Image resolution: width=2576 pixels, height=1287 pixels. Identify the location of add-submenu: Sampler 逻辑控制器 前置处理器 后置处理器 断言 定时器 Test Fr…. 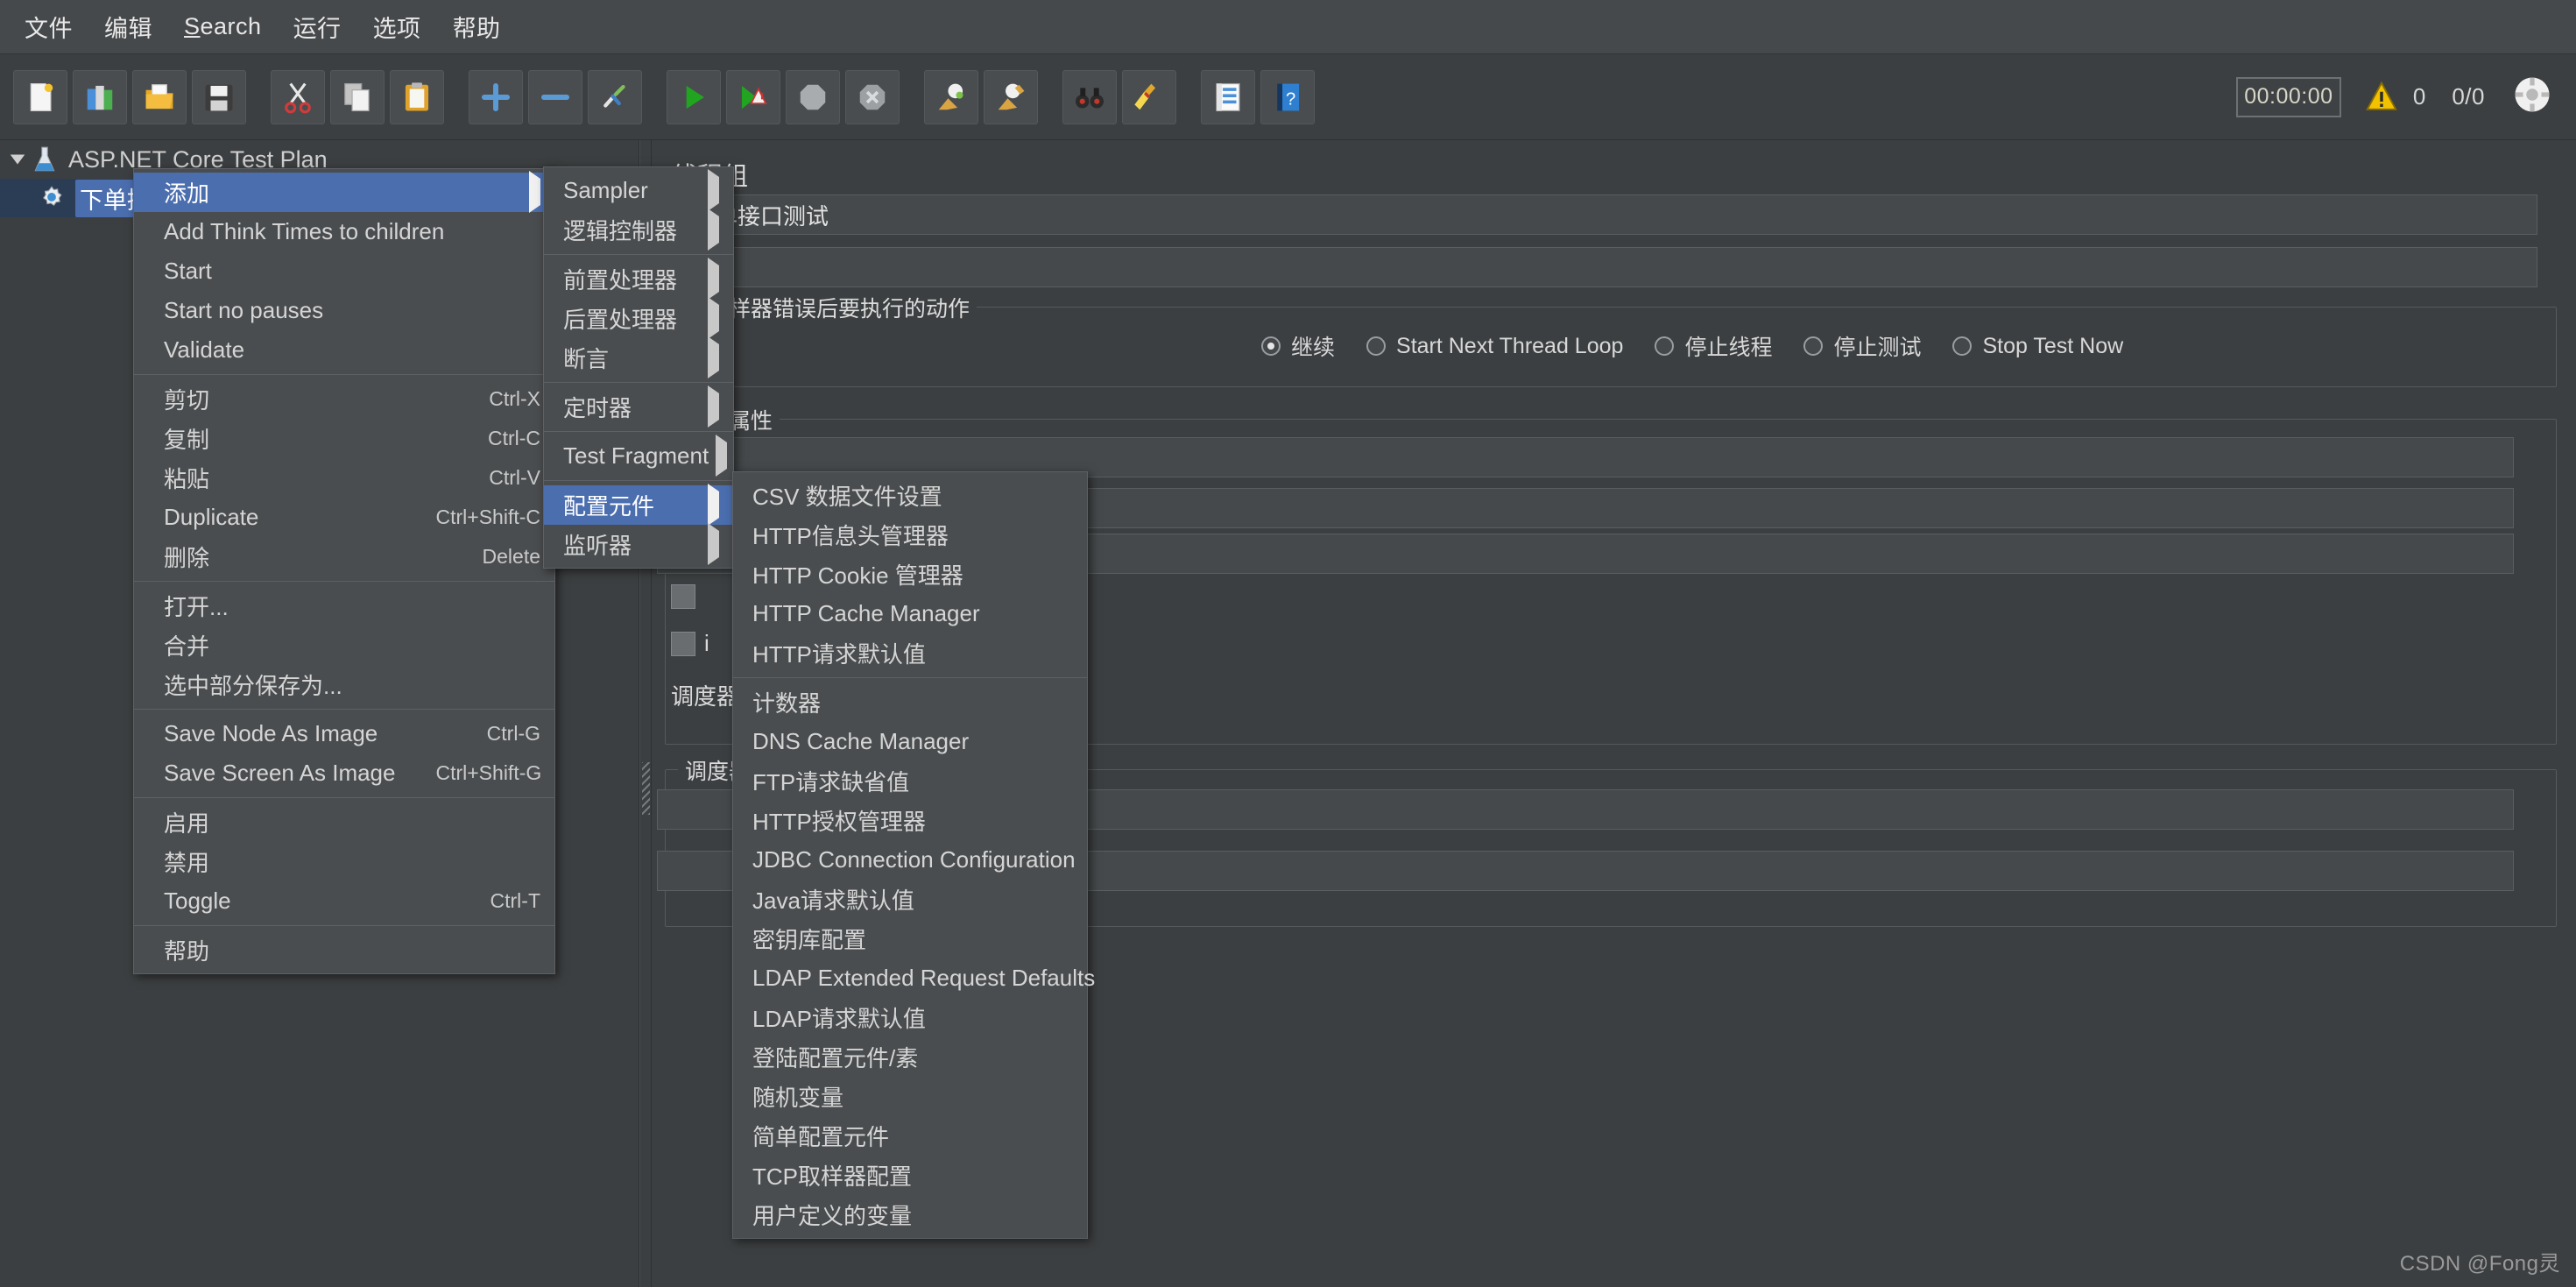
(638, 368).